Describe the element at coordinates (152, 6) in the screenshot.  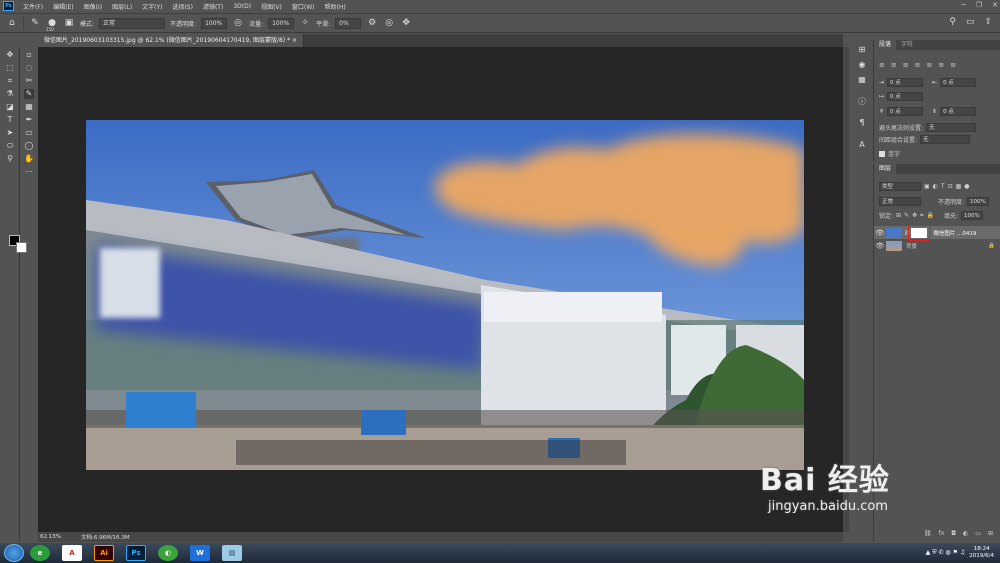
I see `menu-type: 文字(Y)` at that location.